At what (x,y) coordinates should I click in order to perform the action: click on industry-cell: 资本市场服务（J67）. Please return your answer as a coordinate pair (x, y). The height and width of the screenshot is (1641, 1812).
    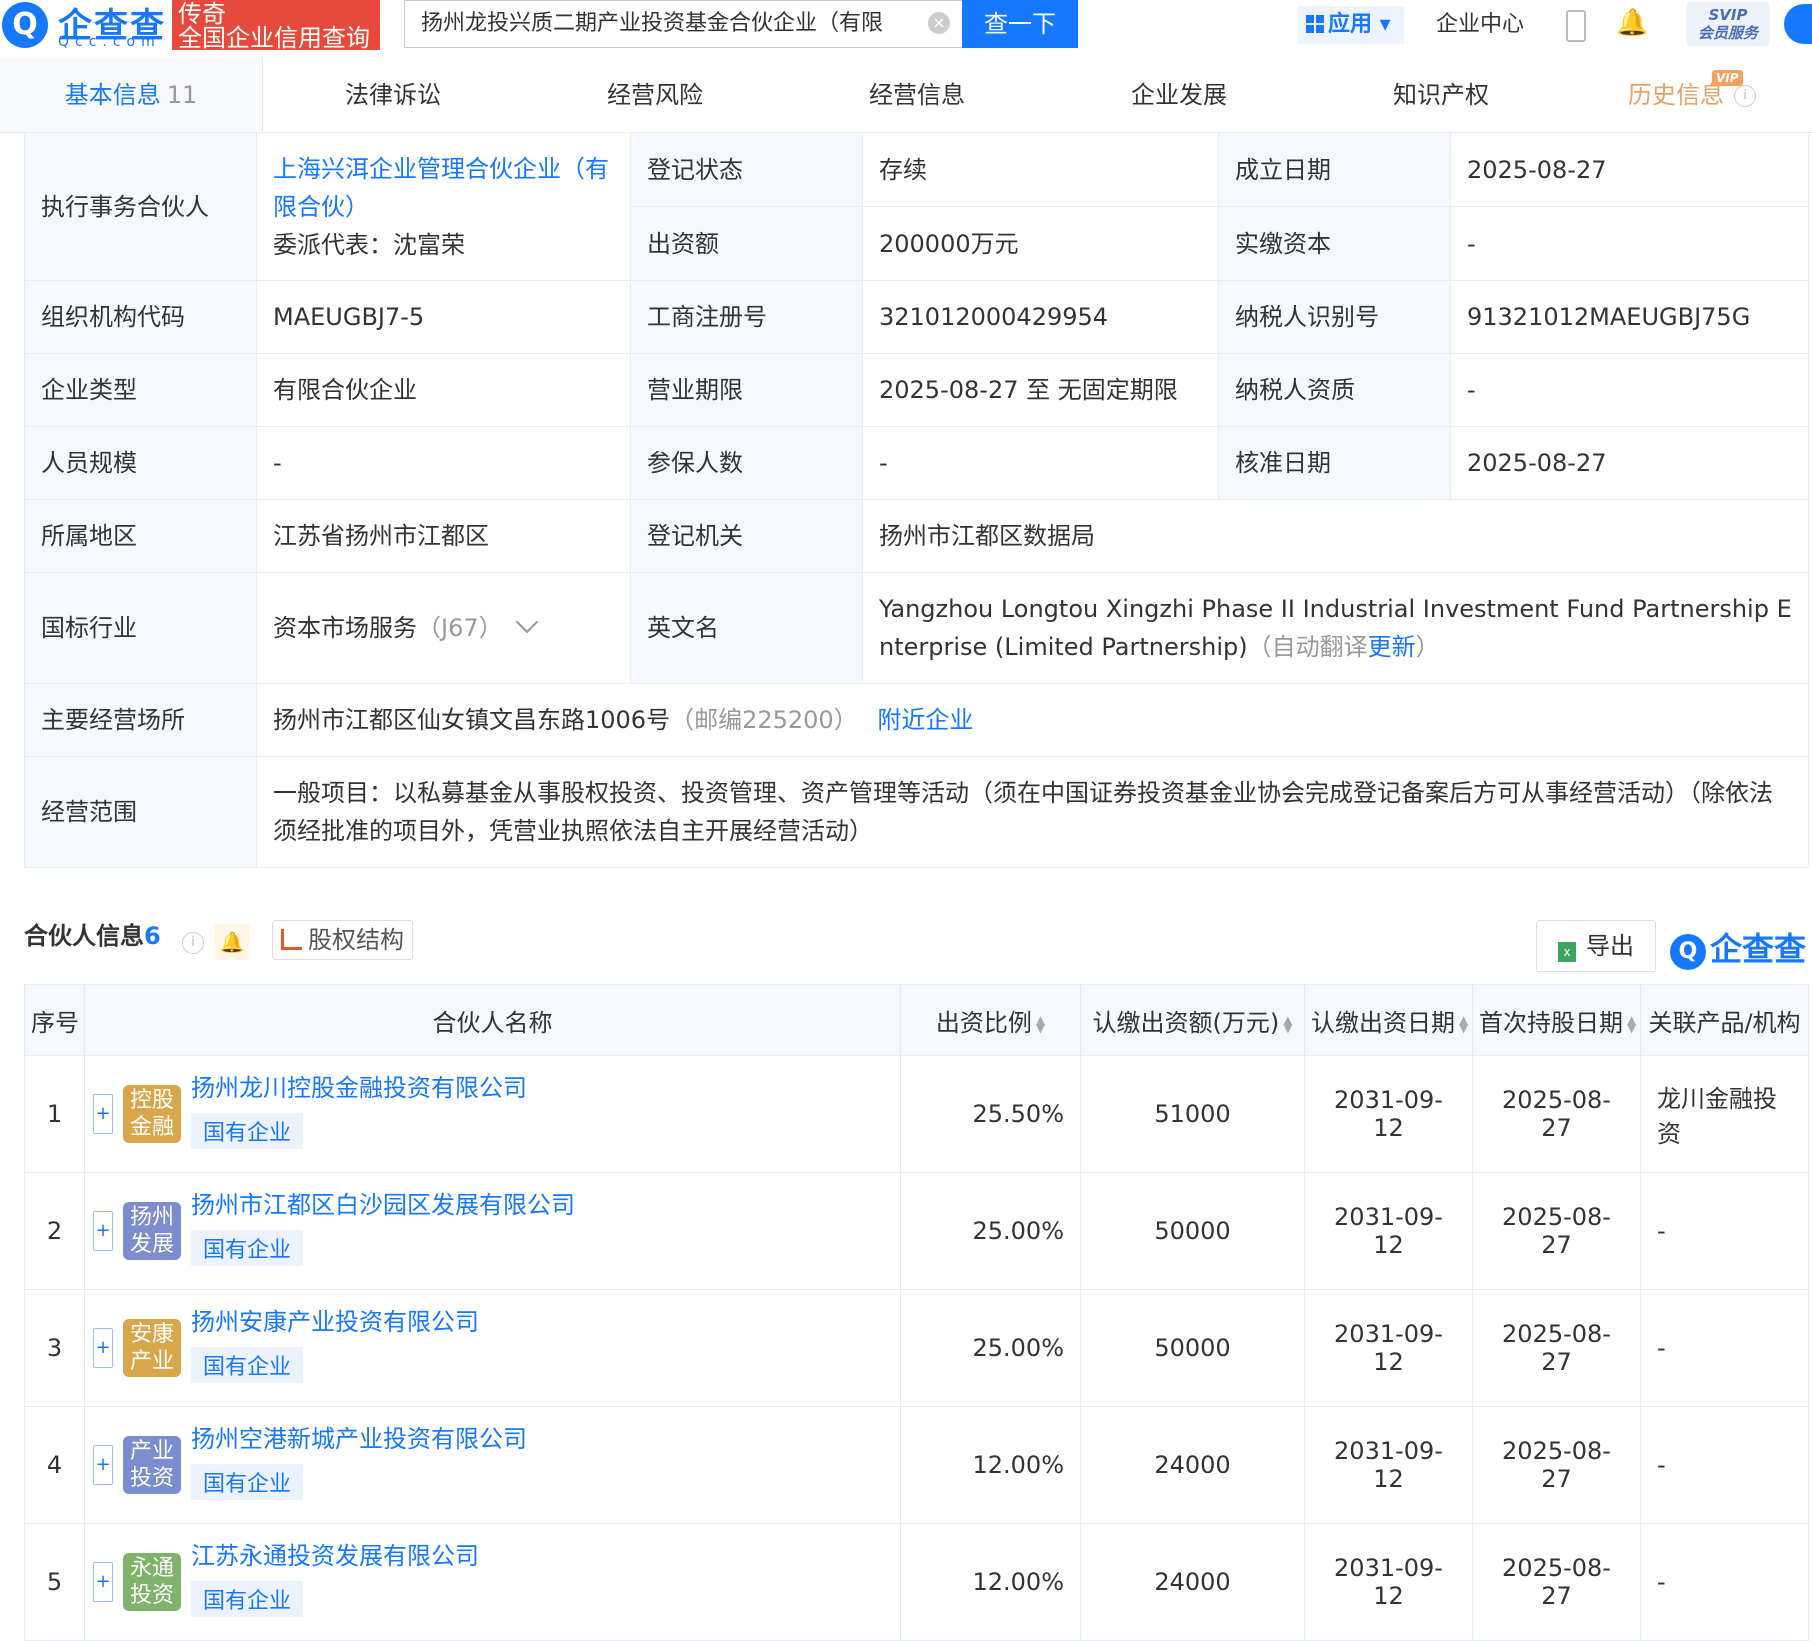
    Looking at the image, I should click on (443, 628).